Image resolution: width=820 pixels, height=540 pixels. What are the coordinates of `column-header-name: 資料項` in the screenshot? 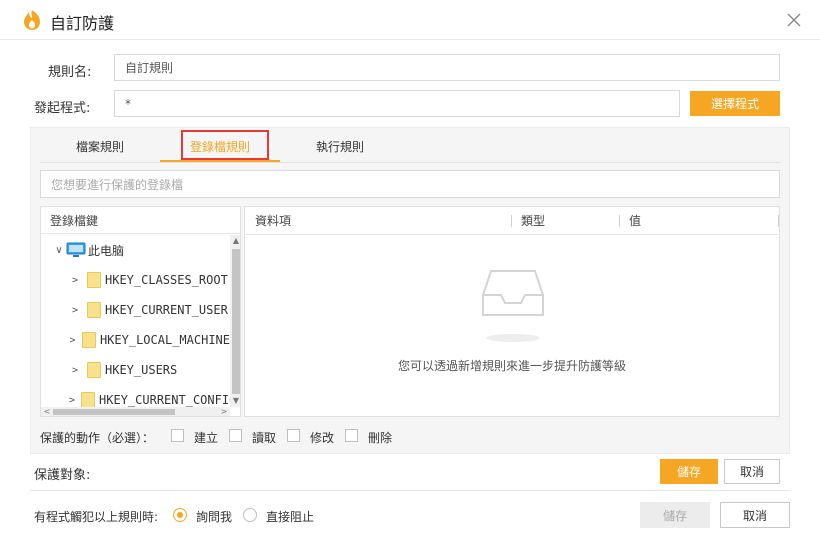 It's located at (273, 220).